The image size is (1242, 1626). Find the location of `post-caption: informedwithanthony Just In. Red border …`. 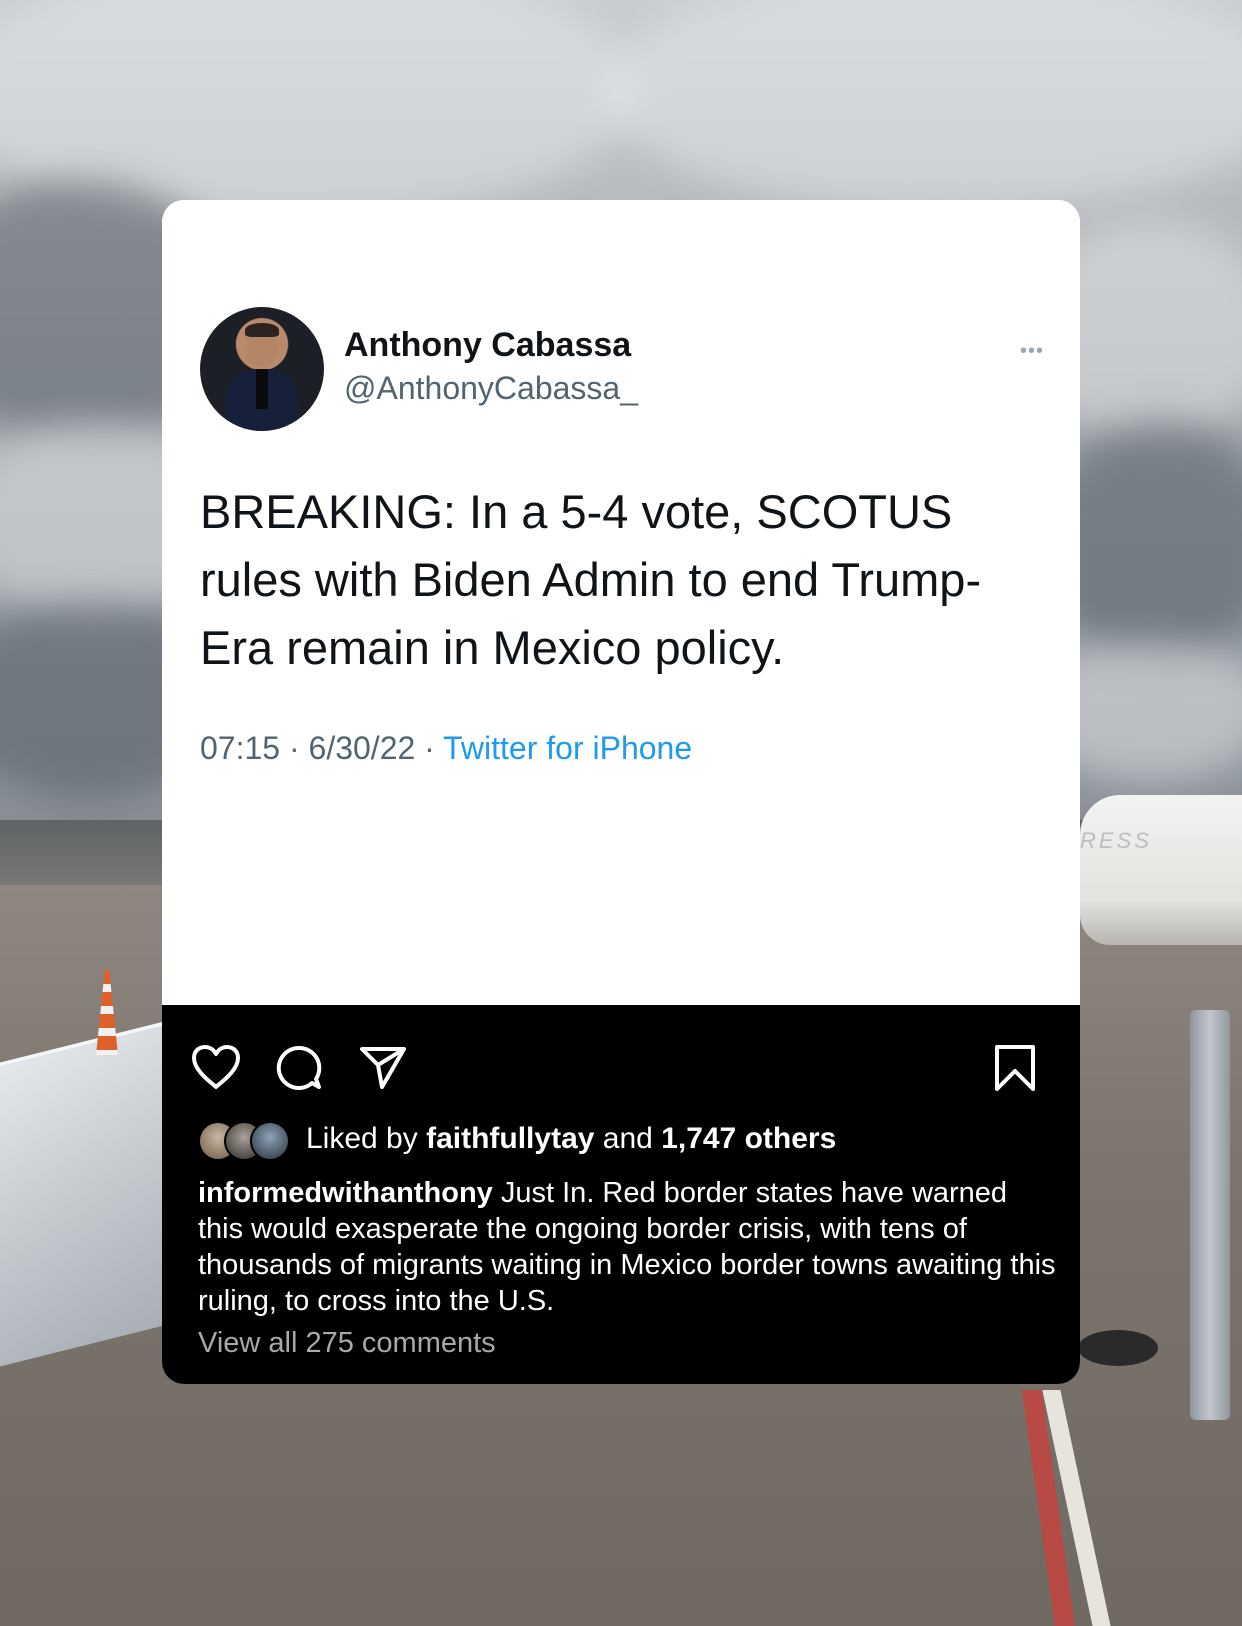

post-caption: informedwithanthony Just In. Red border … is located at coordinates (628, 1247).